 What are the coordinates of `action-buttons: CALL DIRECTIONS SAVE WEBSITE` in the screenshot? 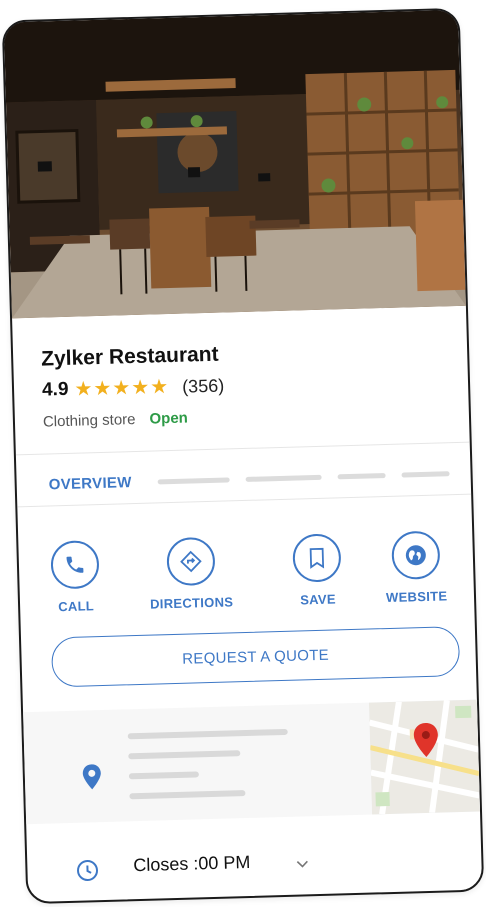 It's located at (249, 580).